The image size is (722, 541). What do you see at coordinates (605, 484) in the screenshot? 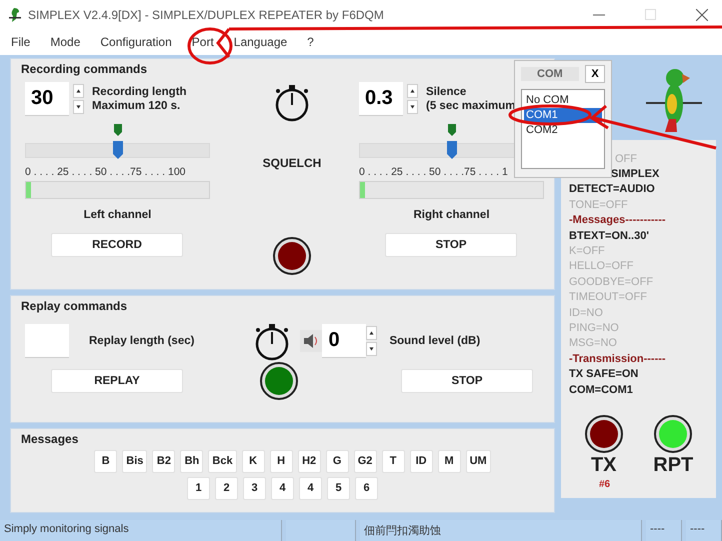
I see `counter-text: #6` at bounding box center [605, 484].